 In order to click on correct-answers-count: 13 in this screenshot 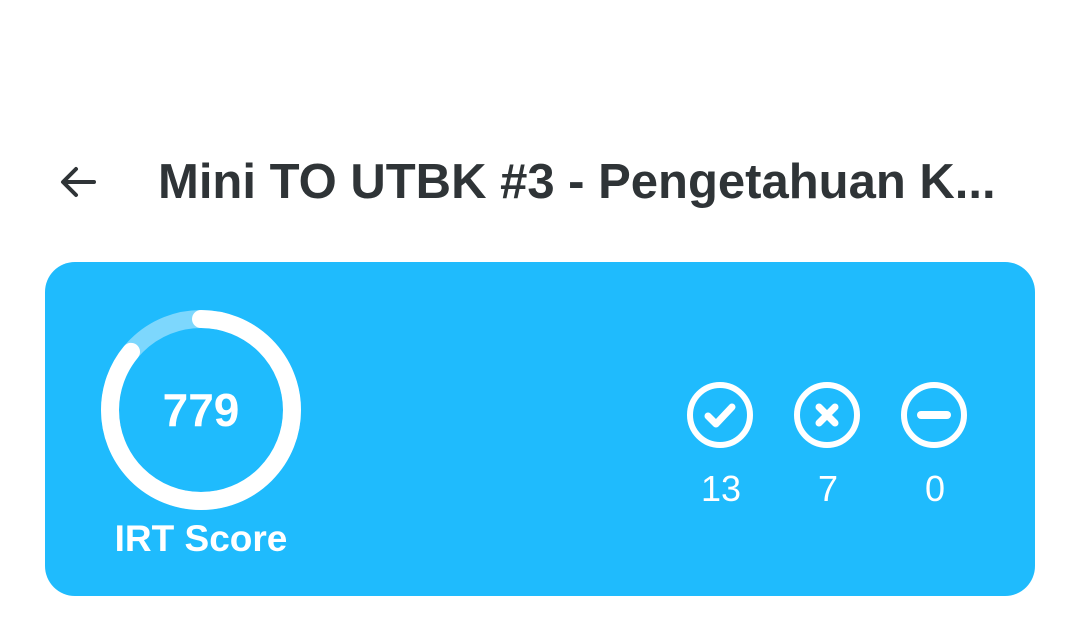, I will do `click(721, 488)`.